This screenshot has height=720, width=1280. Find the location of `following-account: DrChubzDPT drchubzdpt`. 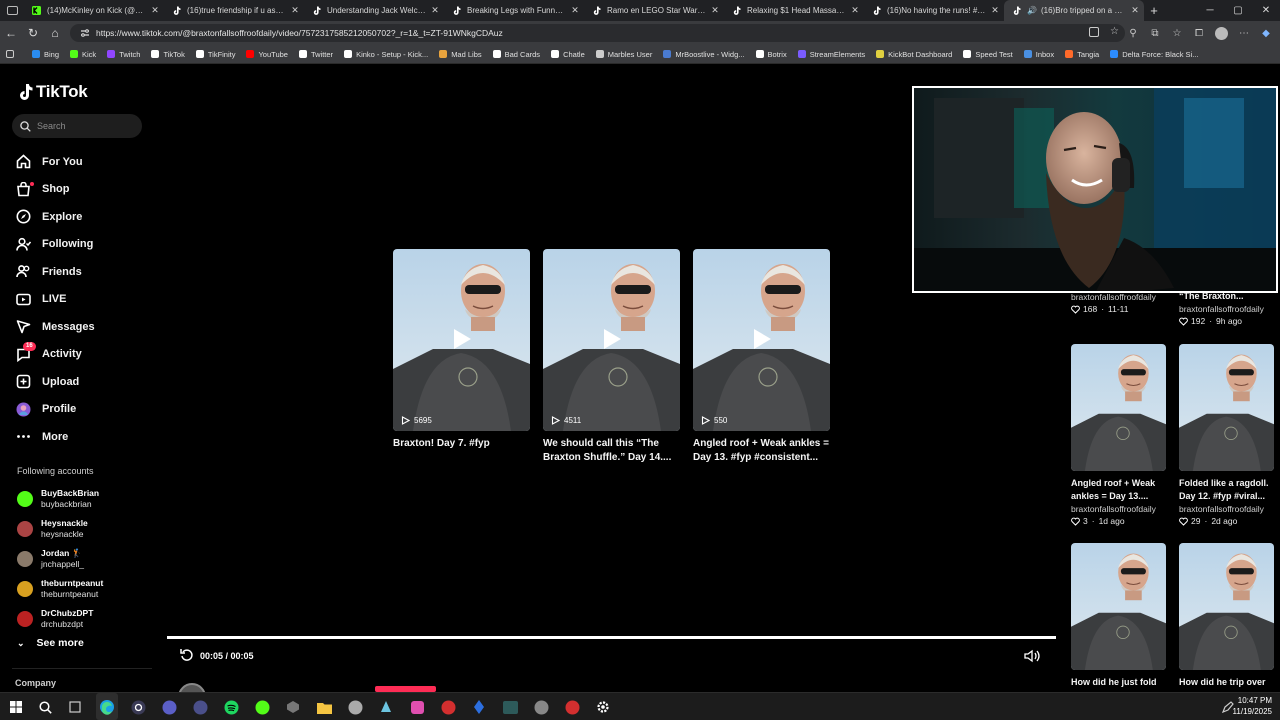

following-account: DrChubzDPT drchubzdpt is located at coordinates (60, 619).